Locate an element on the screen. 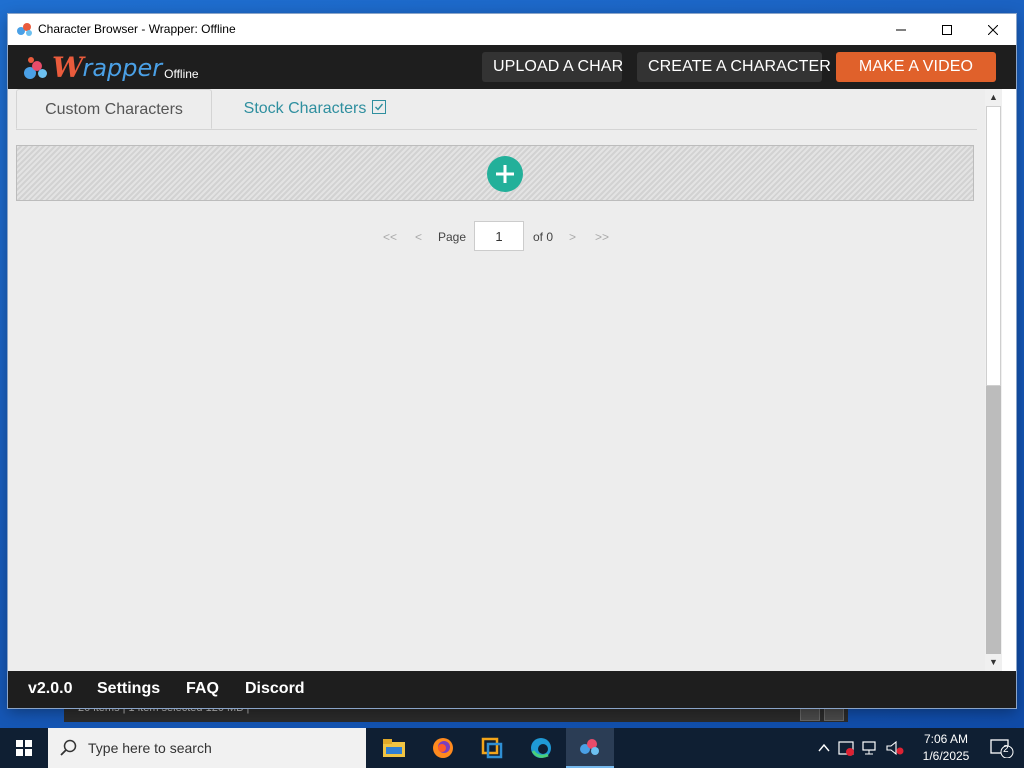 The height and width of the screenshot is (768, 1024). virtualbox-icon is located at coordinates (492, 748).